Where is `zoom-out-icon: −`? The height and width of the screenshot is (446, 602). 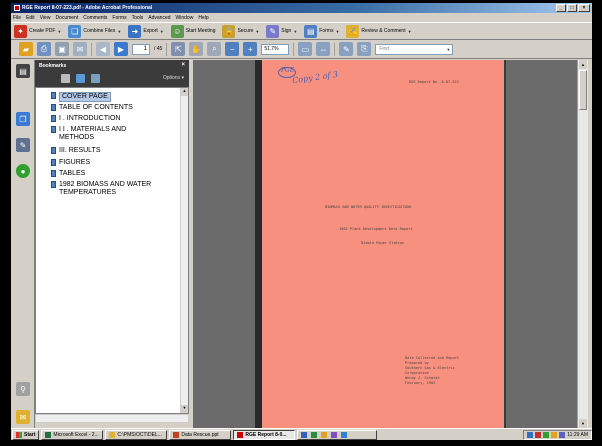
zoom-out-icon: − is located at coordinates (232, 49).